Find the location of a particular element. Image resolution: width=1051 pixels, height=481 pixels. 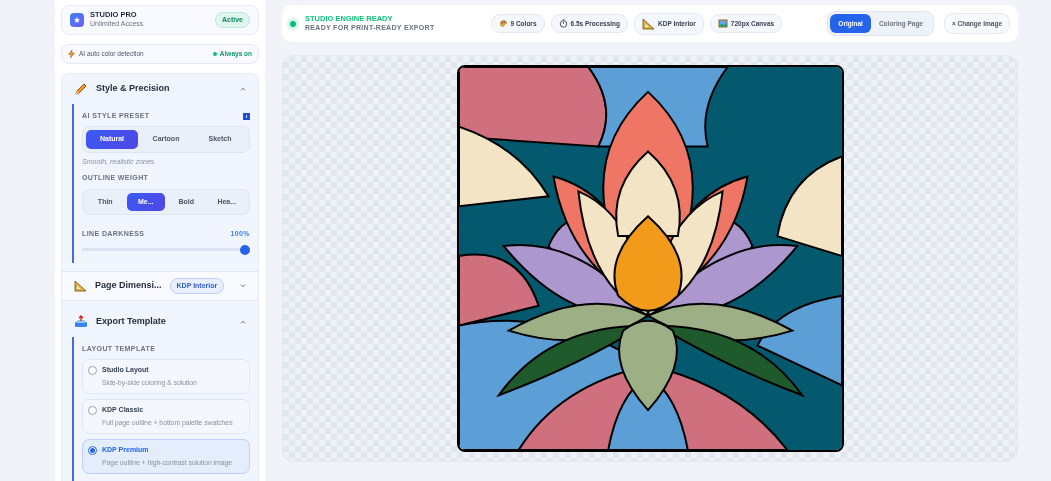

picture-icon is located at coordinates (722, 23).